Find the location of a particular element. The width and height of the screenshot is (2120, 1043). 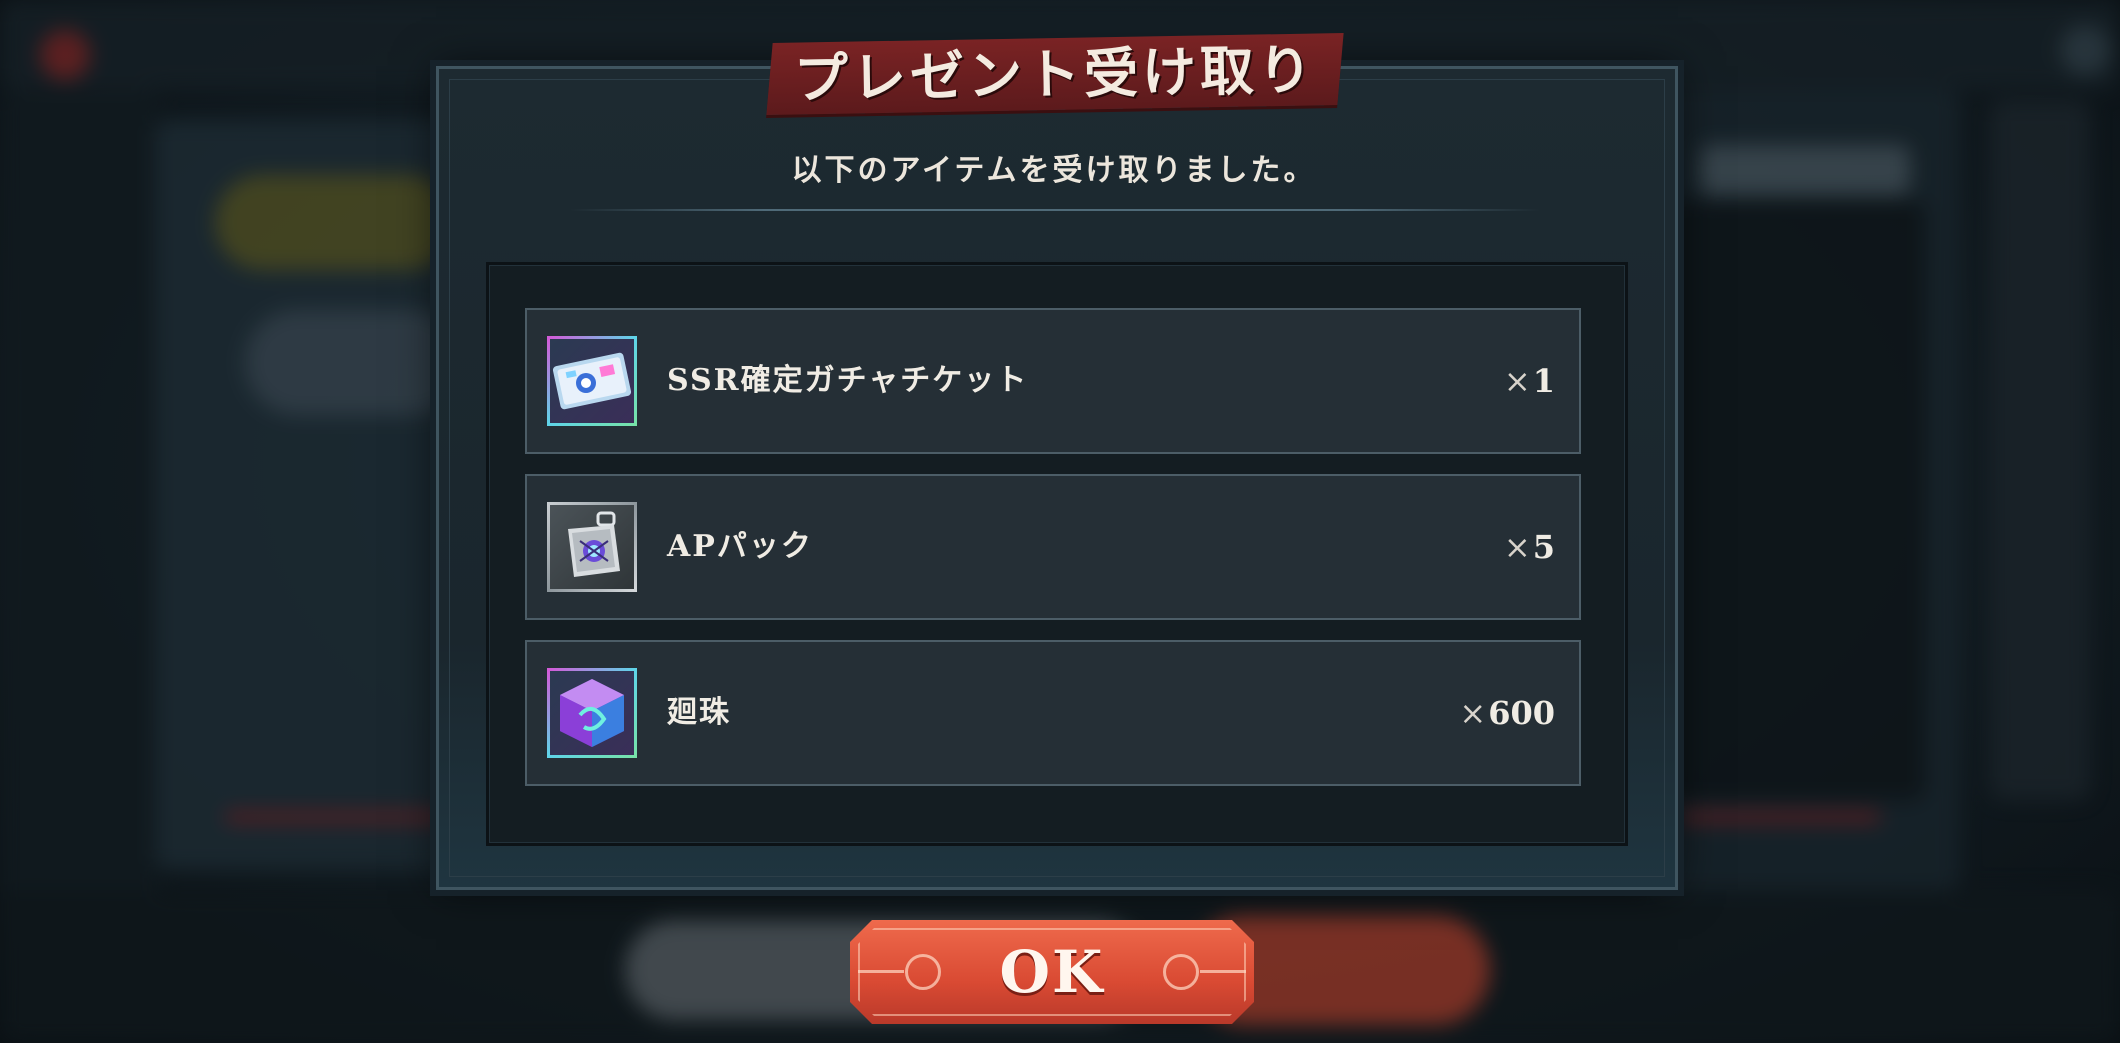

quantity-value: 600 is located at coordinates (1521, 713).